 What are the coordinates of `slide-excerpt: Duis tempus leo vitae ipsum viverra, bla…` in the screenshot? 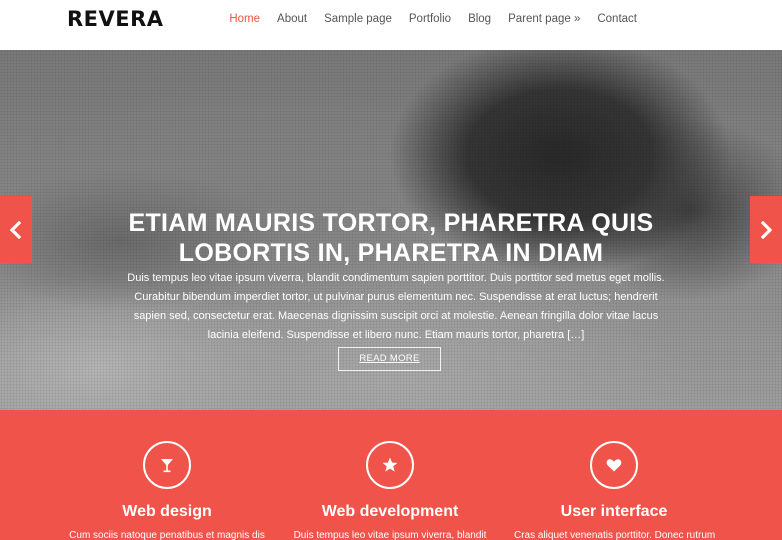 It's located at (396, 306).